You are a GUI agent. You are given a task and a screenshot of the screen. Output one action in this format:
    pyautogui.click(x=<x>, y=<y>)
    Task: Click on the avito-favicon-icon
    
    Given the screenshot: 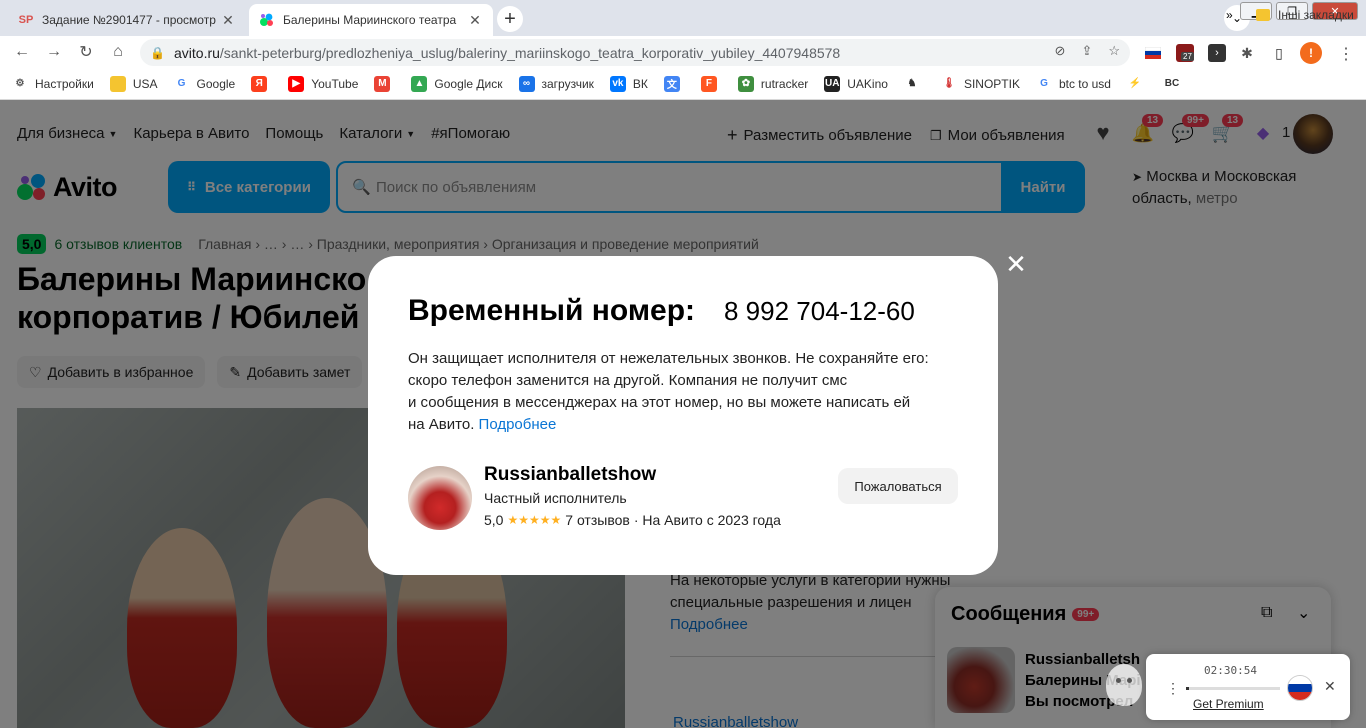 What is the action you would take?
    pyautogui.click(x=267, y=20)
    